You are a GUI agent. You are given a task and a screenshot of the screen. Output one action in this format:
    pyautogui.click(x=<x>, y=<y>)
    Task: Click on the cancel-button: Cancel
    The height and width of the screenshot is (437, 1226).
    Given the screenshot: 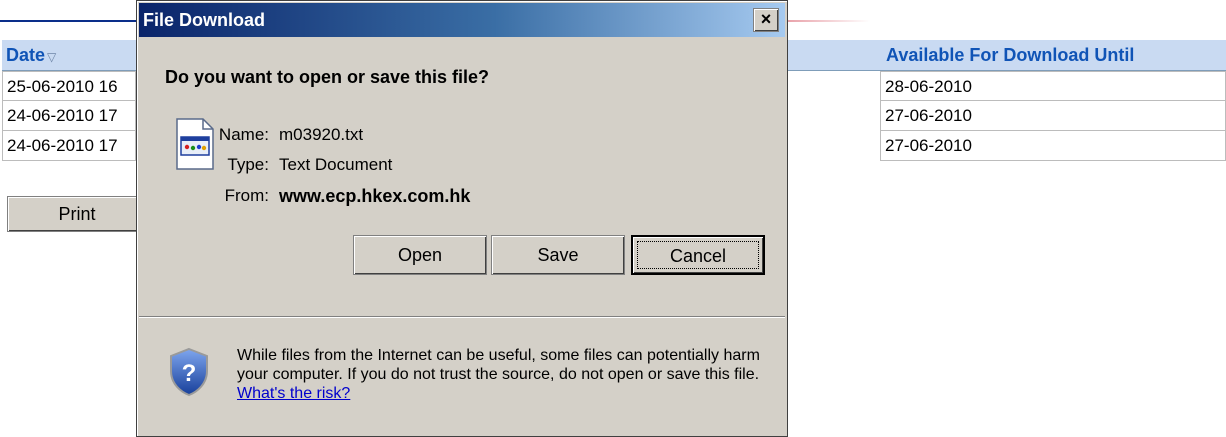 What is the action you would take?
    pyautogui.click(x=698, y=255)
    